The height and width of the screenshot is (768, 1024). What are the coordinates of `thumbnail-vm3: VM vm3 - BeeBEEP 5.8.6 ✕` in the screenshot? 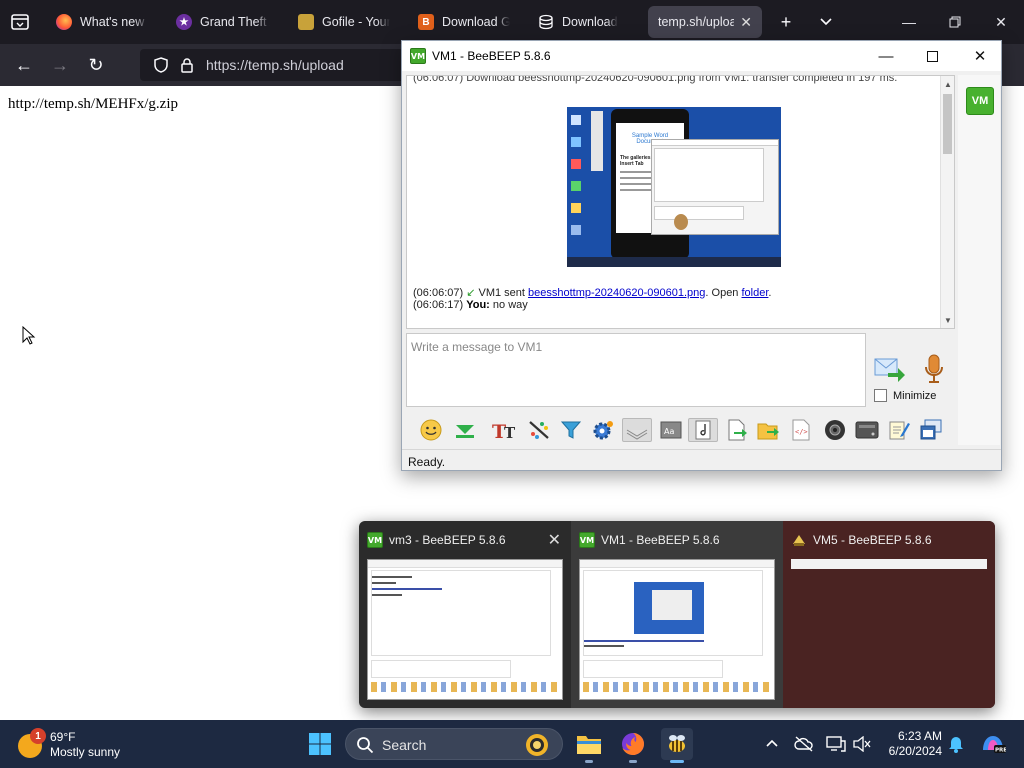 It's located at (465, 614).